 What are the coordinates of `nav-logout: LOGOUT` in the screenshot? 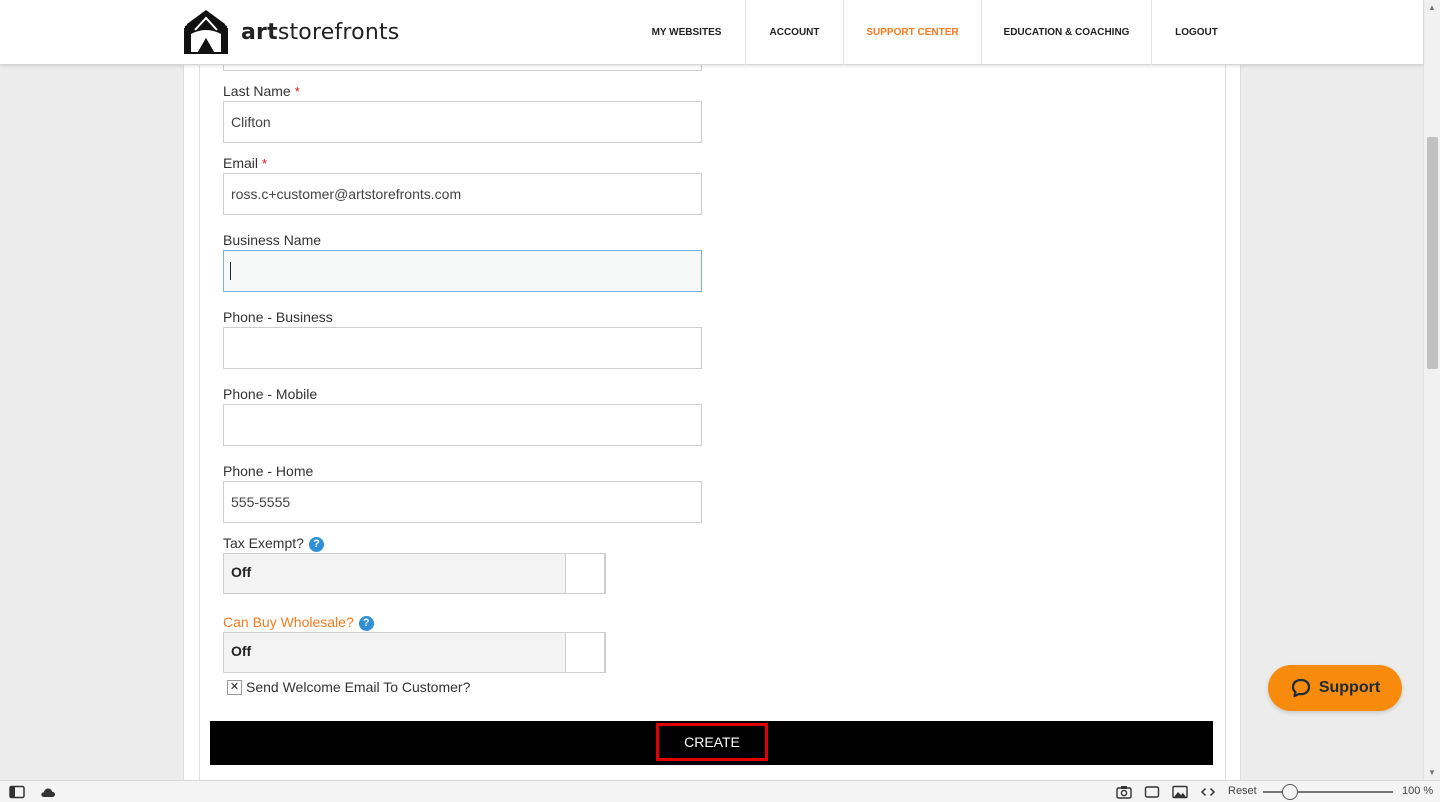 It's located at (1196, 32).